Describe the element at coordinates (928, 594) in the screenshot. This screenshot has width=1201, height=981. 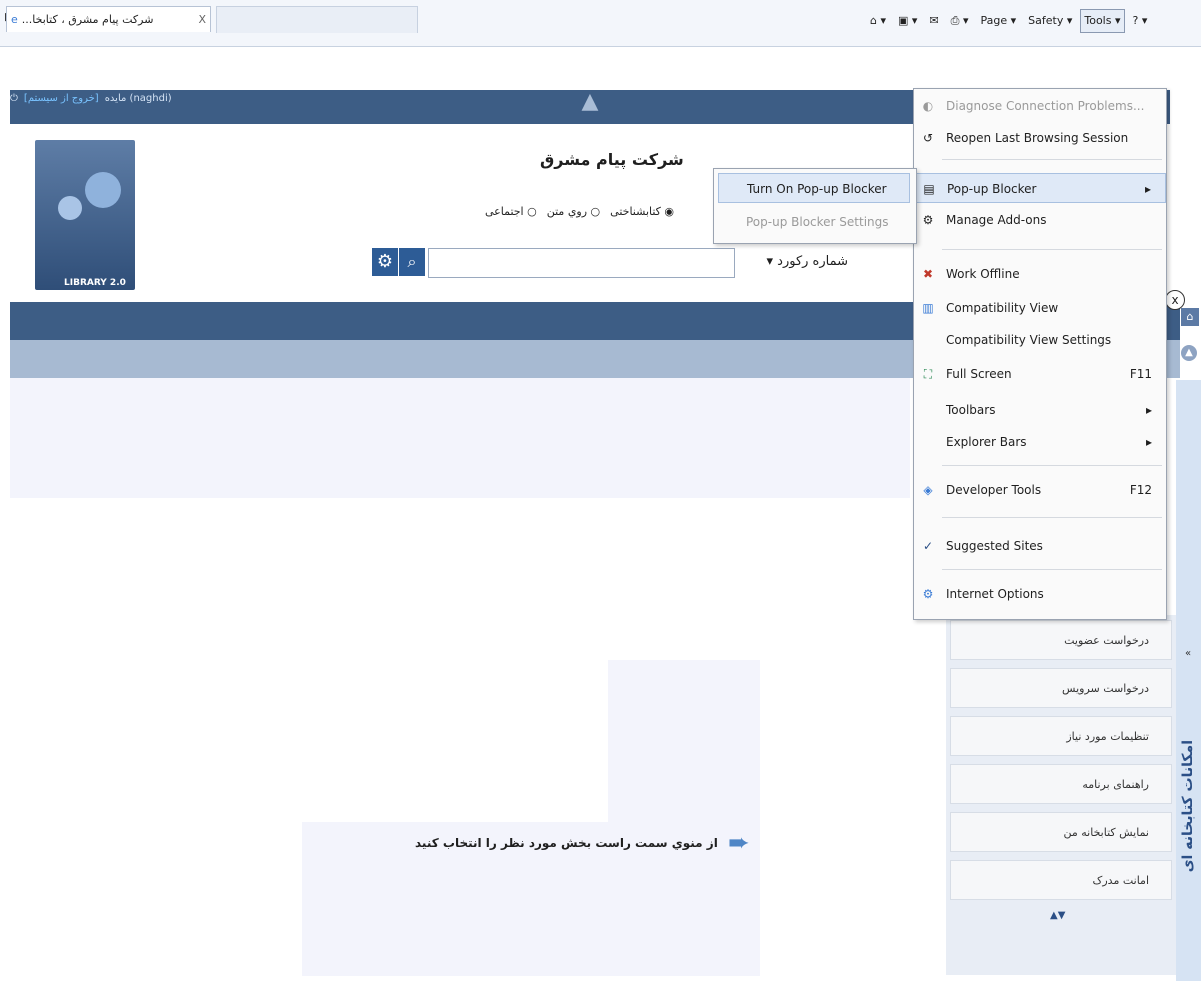
I see `internet-options-icon: ⚙` at that location.